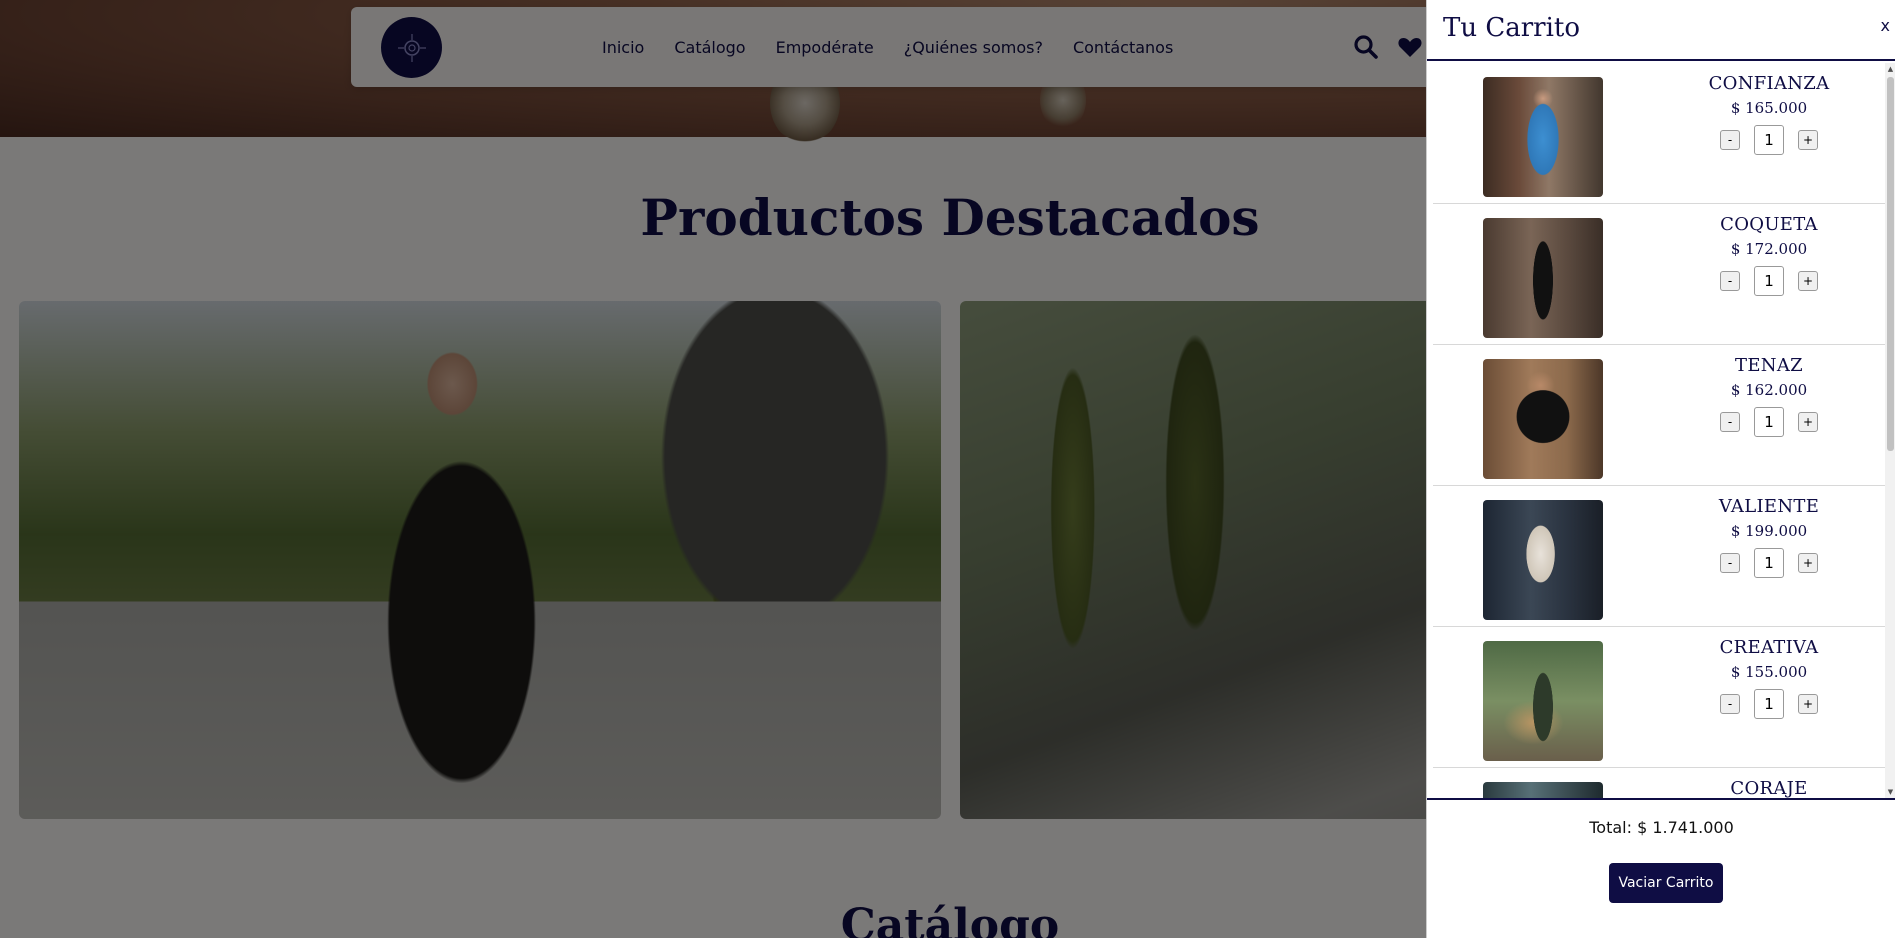 The width and height of the screenshot is (1895, 938). Describe the element at coordinates (1666, 883) in the screenshot. I see `empty-cart-button: Vaciar Carrito` at that location.